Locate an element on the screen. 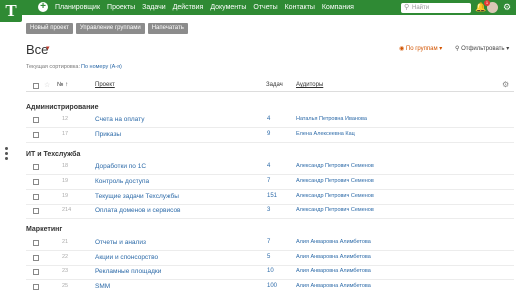  row-number: 18 is located at coordinates (65, 166).